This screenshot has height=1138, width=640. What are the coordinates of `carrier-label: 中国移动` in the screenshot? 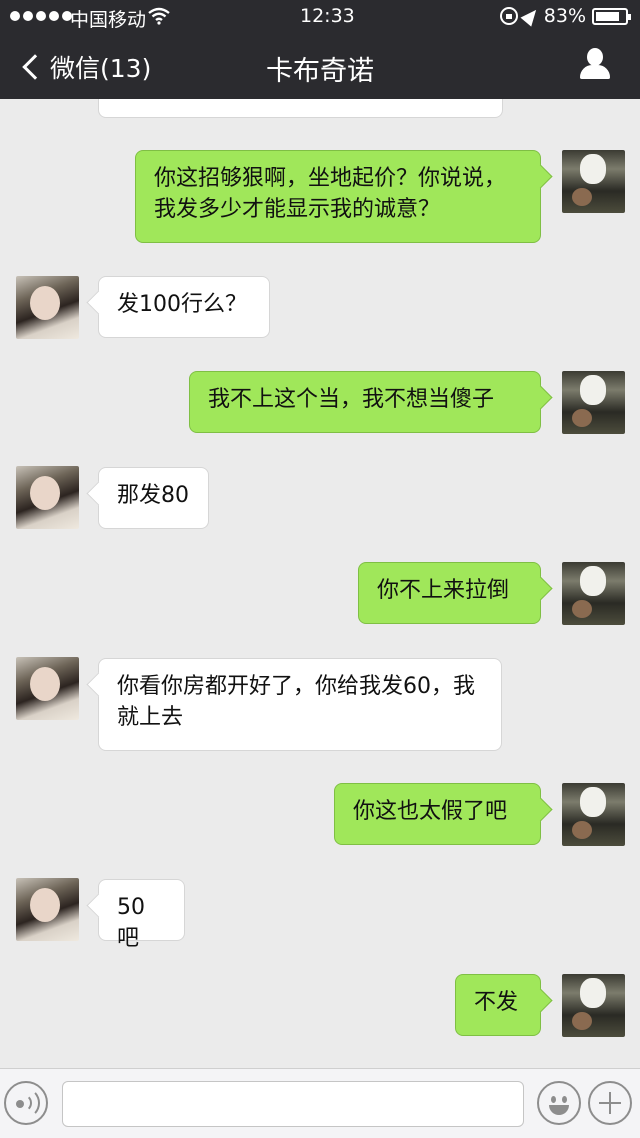 It's located at (108, 20).